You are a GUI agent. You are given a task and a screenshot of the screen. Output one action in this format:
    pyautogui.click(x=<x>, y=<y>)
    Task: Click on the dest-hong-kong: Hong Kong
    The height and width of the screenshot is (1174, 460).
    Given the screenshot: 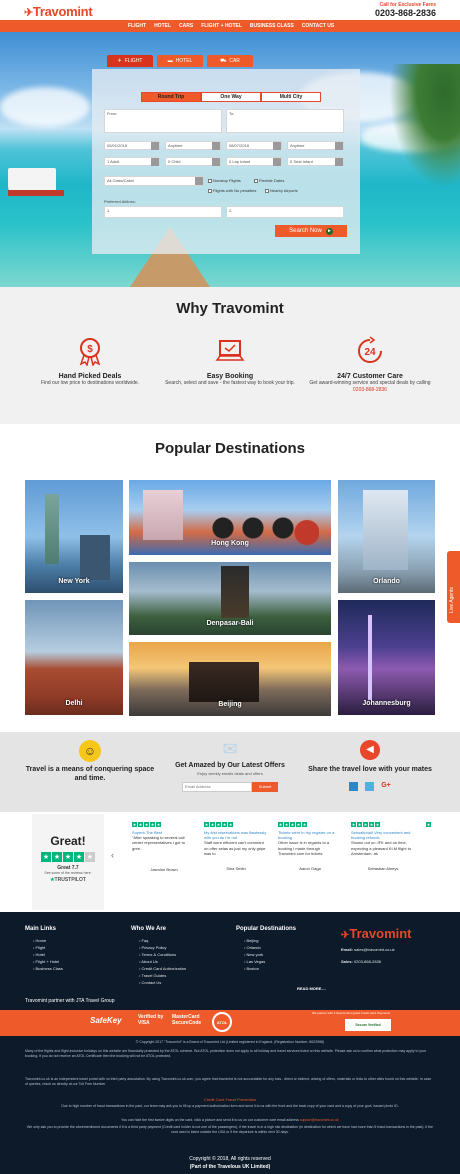 What is the action you would take?
    pyautogui.click(x=230, y=517)
    